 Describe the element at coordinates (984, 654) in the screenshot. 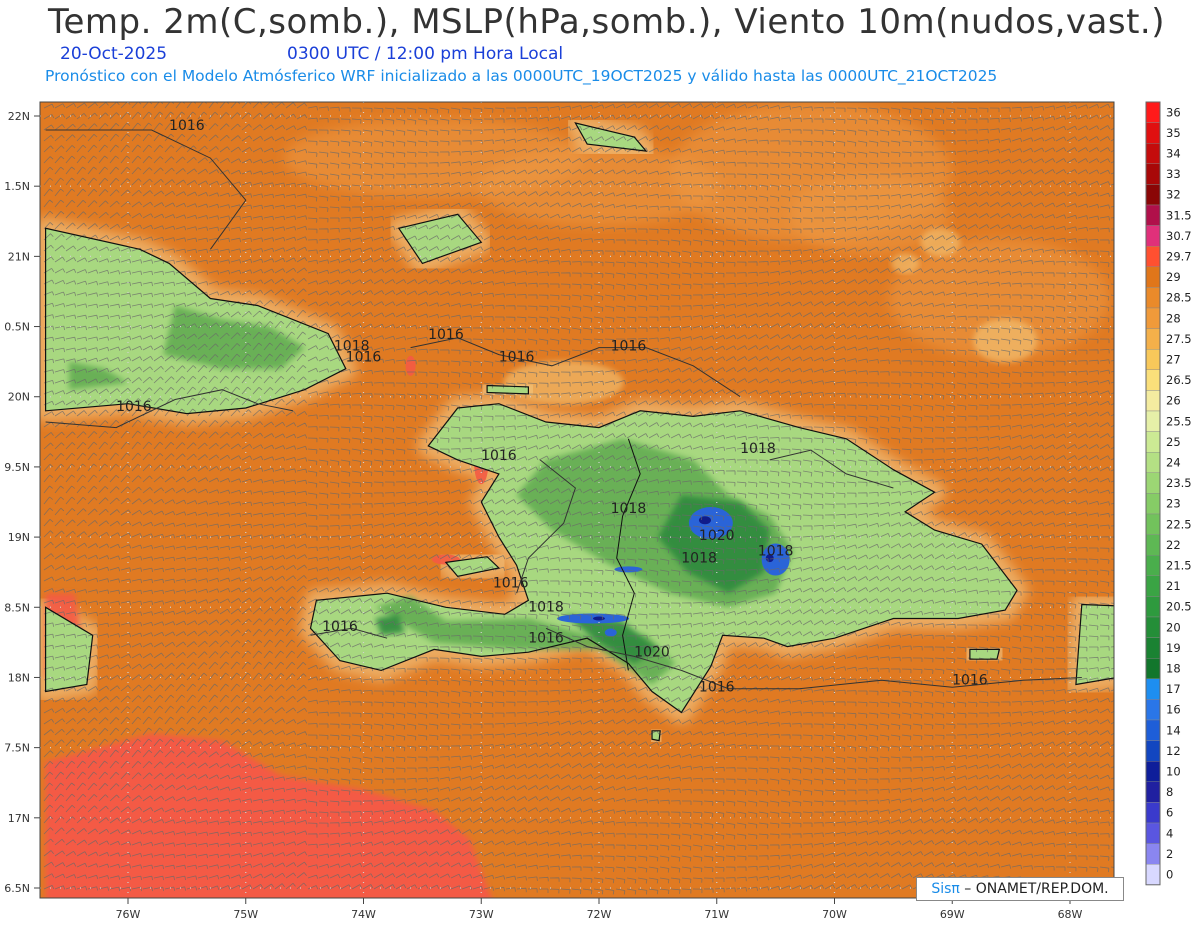

I see `land-lowland` at that location.